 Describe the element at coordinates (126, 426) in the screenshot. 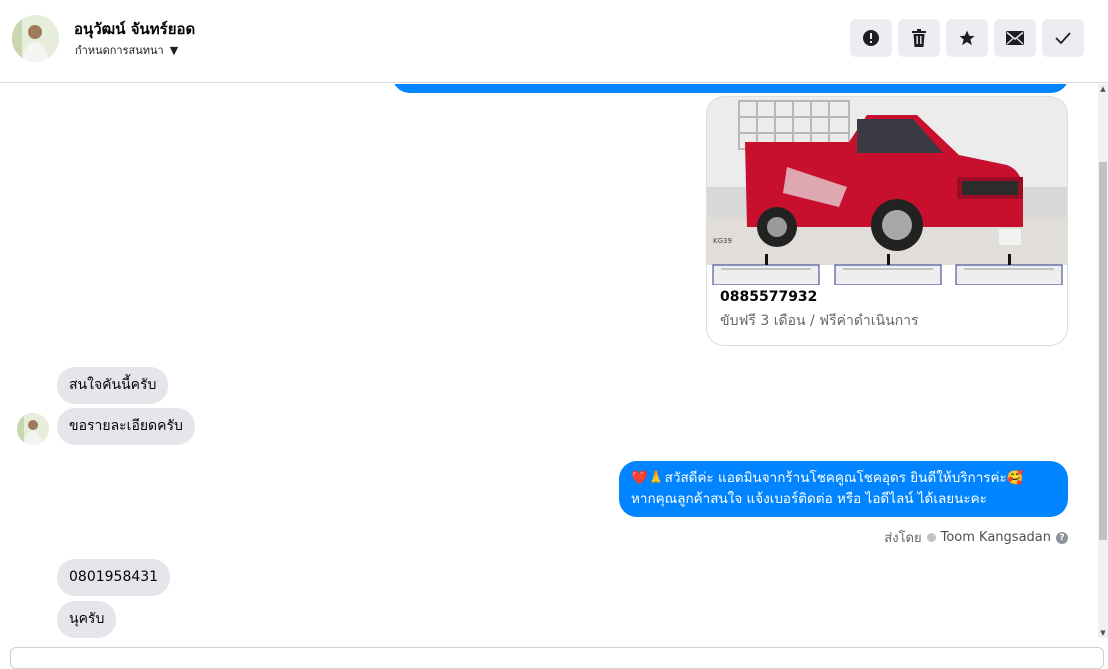

I see `incoming-message: ขอรายละเอียดครับ` at that location.